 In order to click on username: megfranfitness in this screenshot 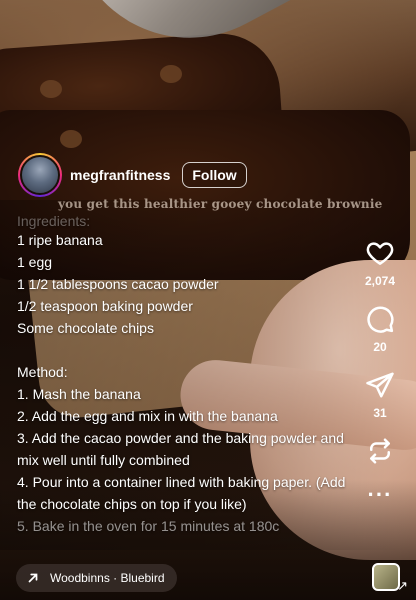, I will do `click(120, 175)`.